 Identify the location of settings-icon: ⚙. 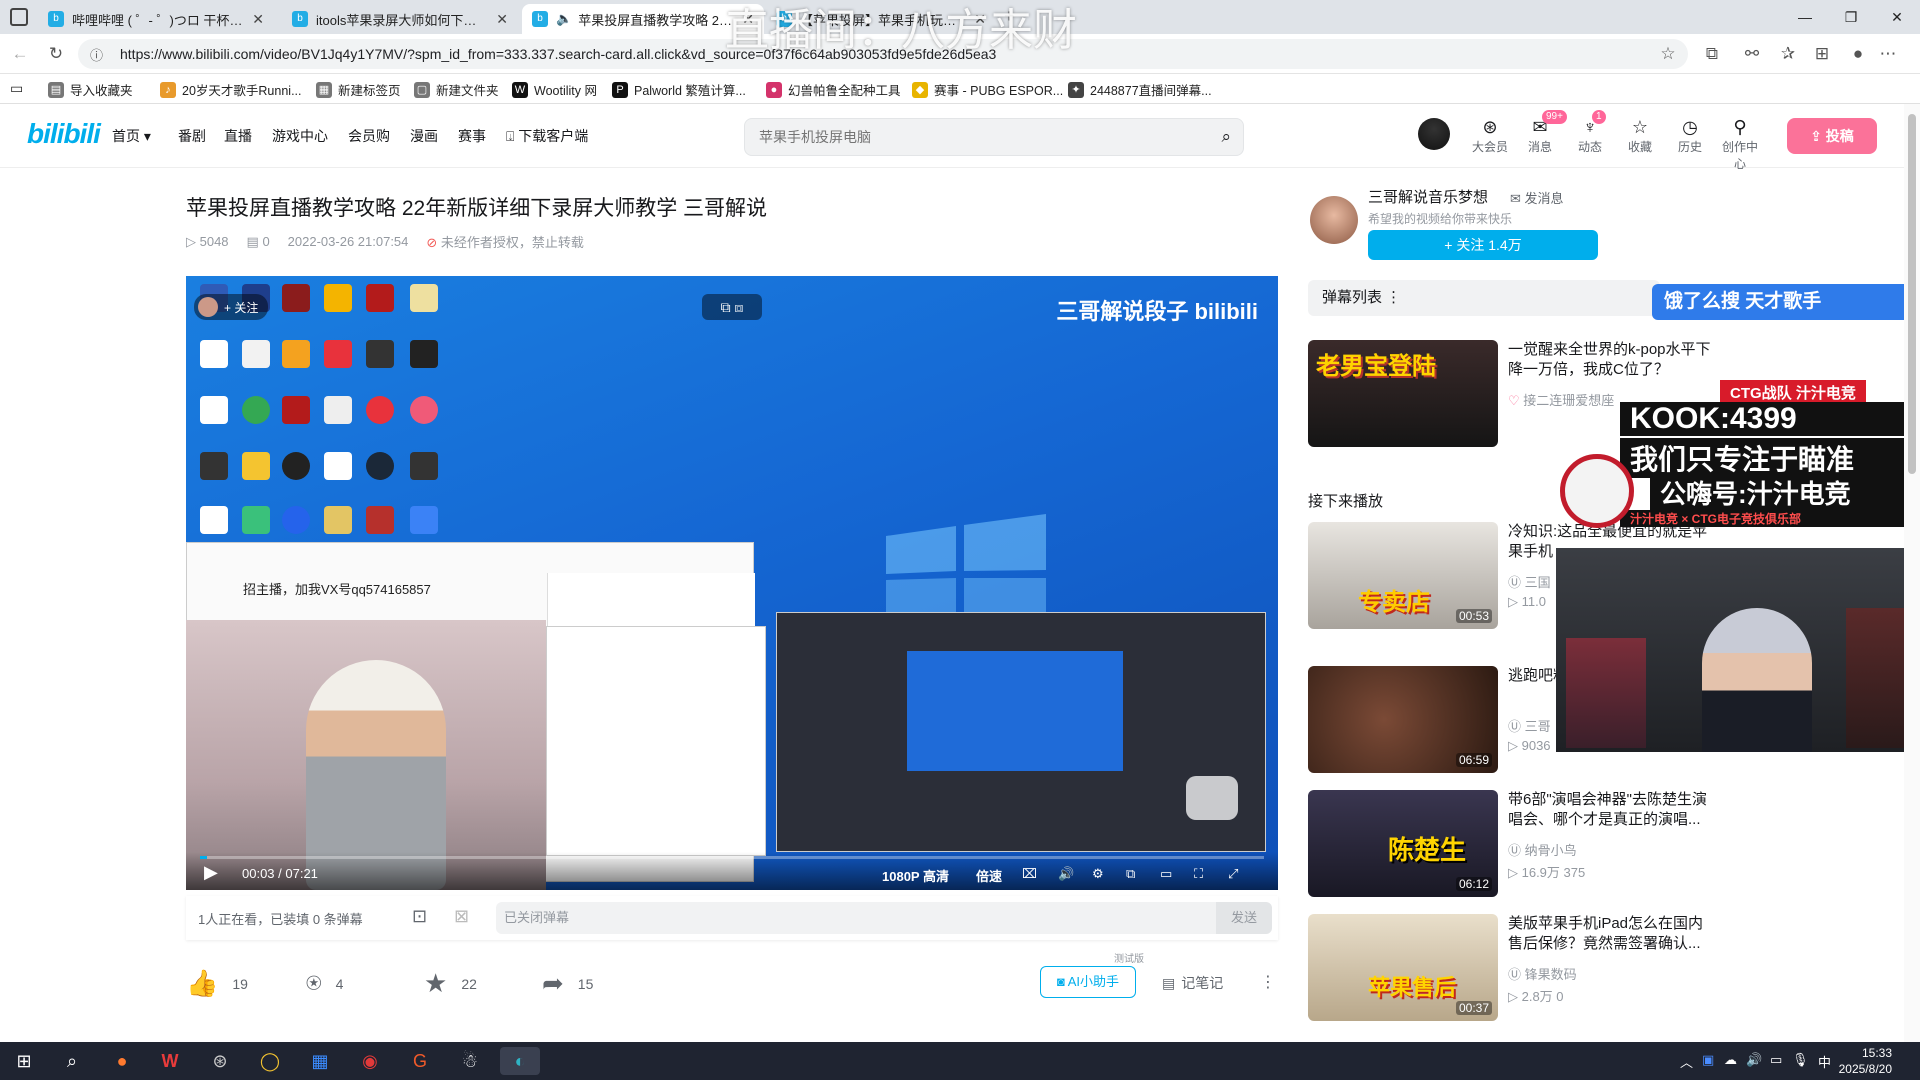
(1098, 874).